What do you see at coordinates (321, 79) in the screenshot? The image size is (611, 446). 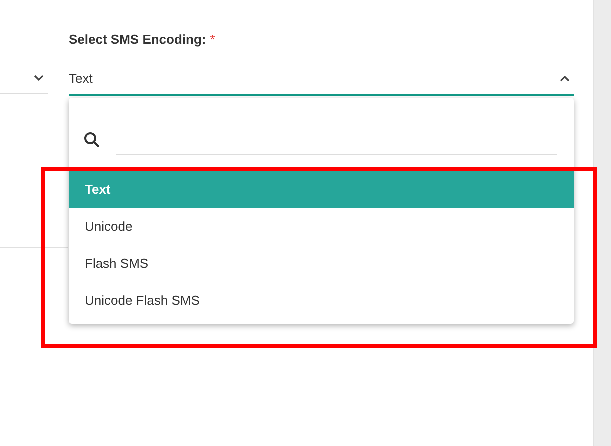 I see `encoding-select: Text` at bounding box center [321, 79].